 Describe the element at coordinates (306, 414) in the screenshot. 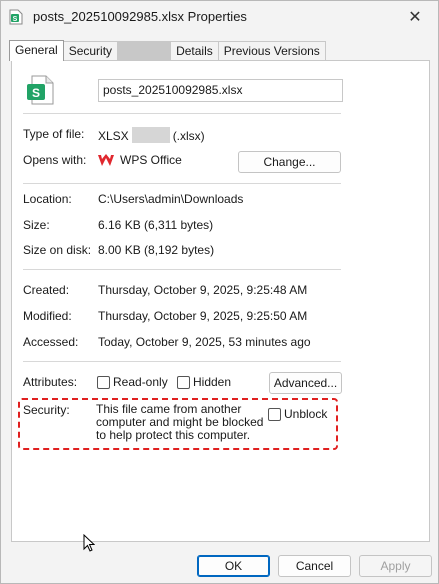

I see `unblock-label: Unblock` at that location.